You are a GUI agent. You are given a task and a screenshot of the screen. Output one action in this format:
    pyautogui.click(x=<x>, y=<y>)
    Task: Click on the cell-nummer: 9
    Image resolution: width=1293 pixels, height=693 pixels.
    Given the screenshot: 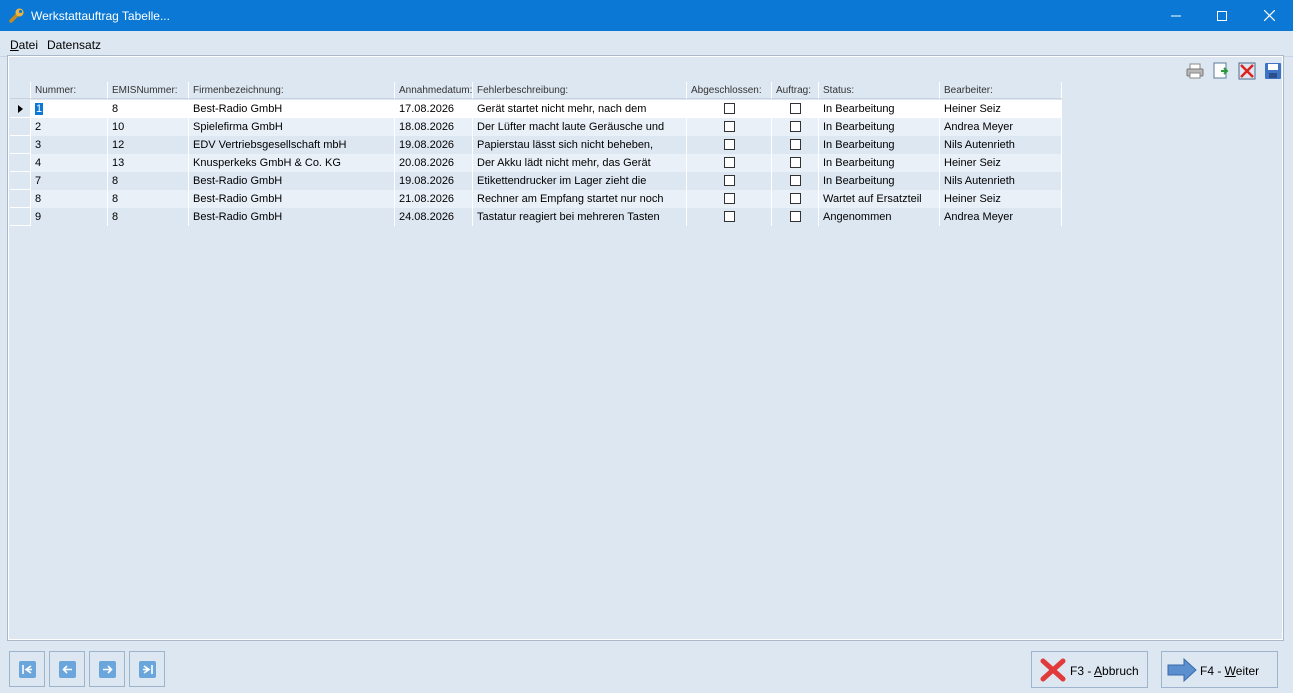 What is the action you would take?
    pyautogui.click(x=69, y=217)
    